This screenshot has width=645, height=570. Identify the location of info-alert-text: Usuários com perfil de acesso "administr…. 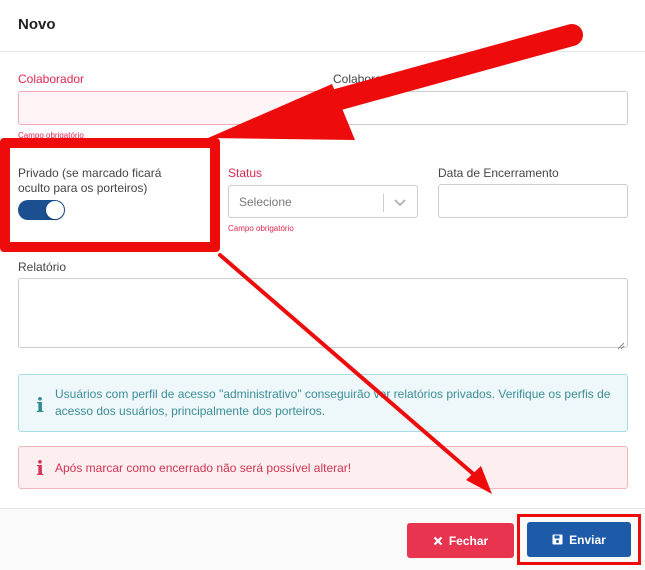
(333, 402).